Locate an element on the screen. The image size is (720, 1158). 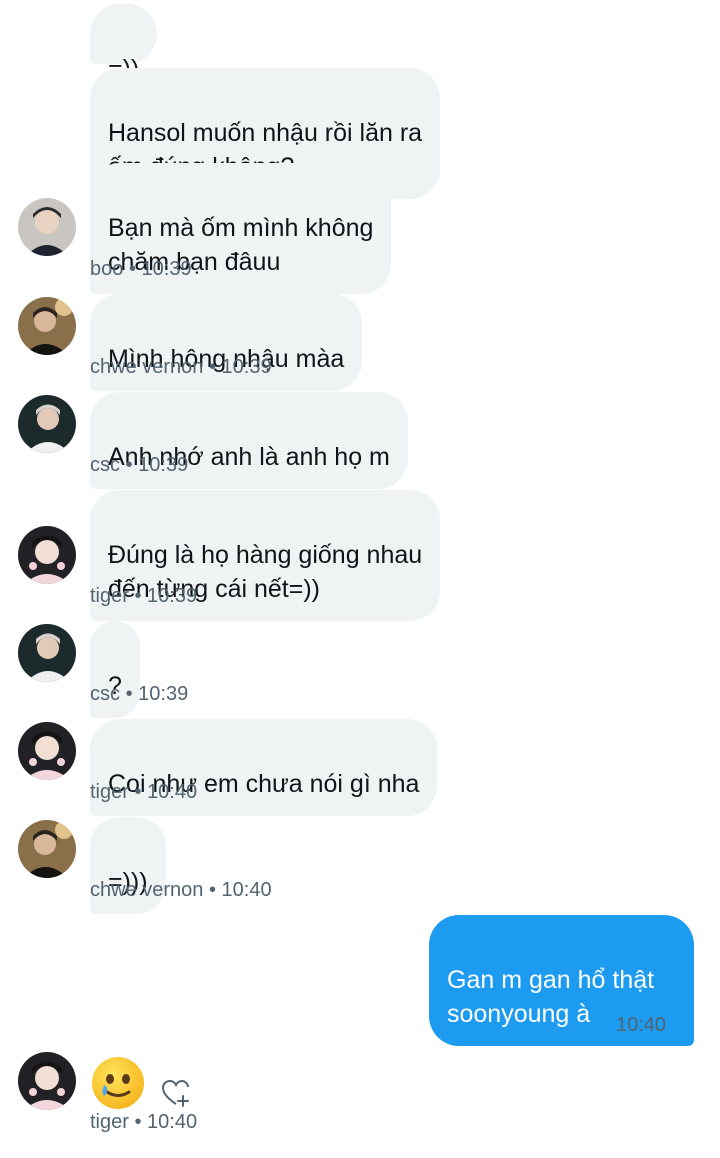
message-meta: tiger • 10:39 is located at coordinates (143, 596).